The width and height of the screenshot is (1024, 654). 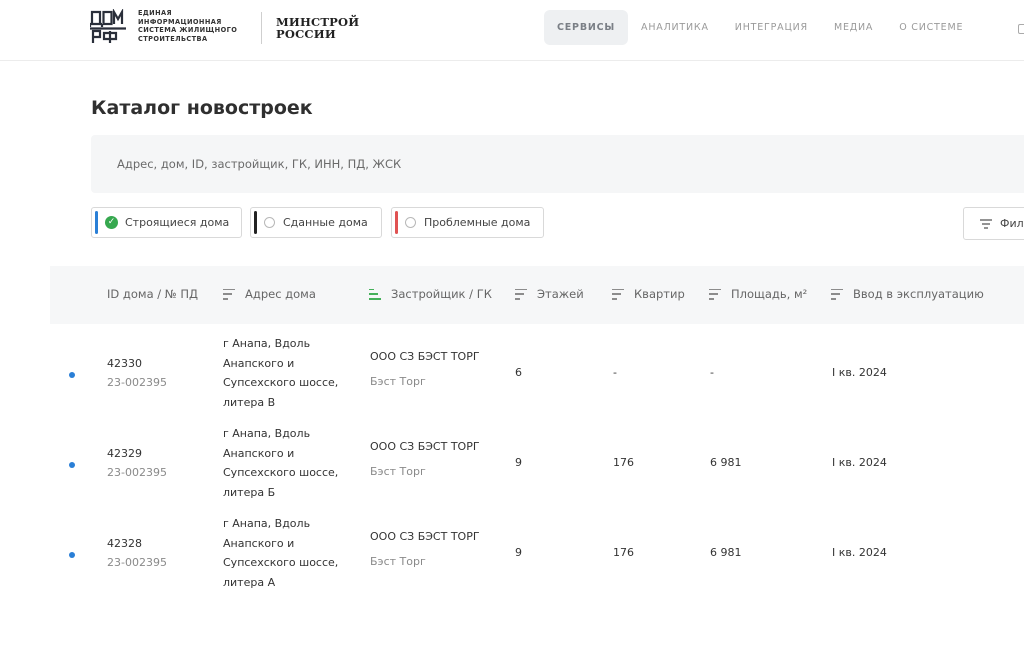 I want to click on nav-media: МЕДИА, so click(x=853, y=27).